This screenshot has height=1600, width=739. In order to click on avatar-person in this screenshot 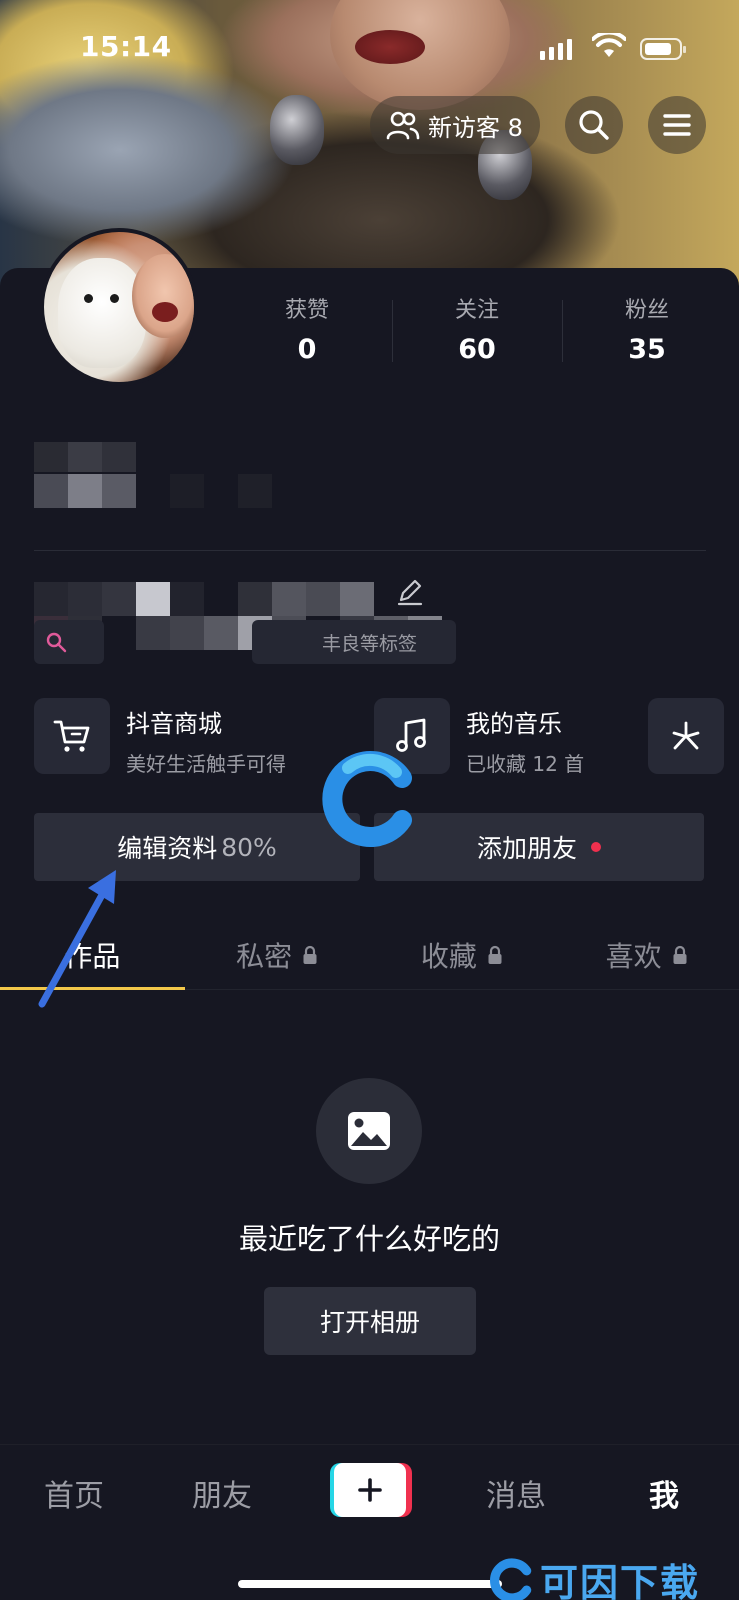, I will do `click(163, 296)`.